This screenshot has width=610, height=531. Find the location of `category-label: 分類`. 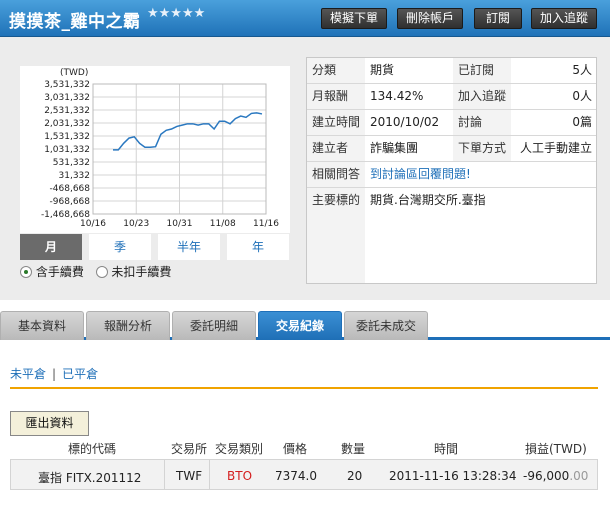

category-label: 分類 is located at coordinates (336, 70).